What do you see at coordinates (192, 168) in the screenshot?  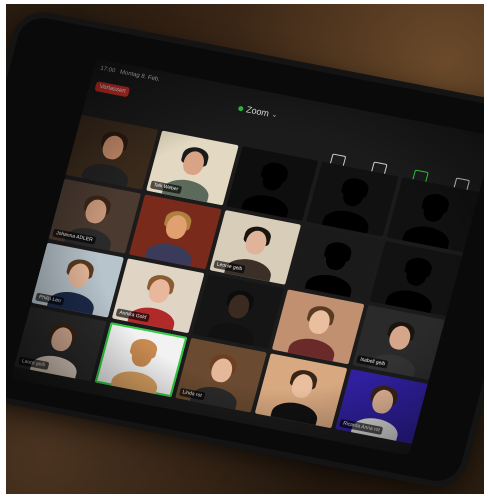 I see `video-tile: Talk Weber` at bounding box center [192, 168].